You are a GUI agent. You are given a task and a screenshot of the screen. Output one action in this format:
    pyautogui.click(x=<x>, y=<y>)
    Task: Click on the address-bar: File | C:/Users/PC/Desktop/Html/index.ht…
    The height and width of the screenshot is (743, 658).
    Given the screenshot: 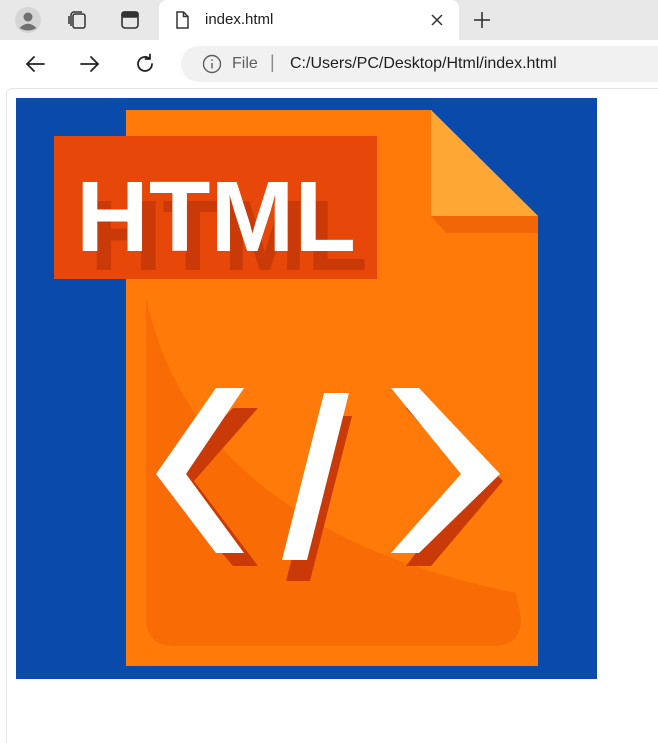 What is the action you would take?
    pyautogui.click(x=419, y=64)
    